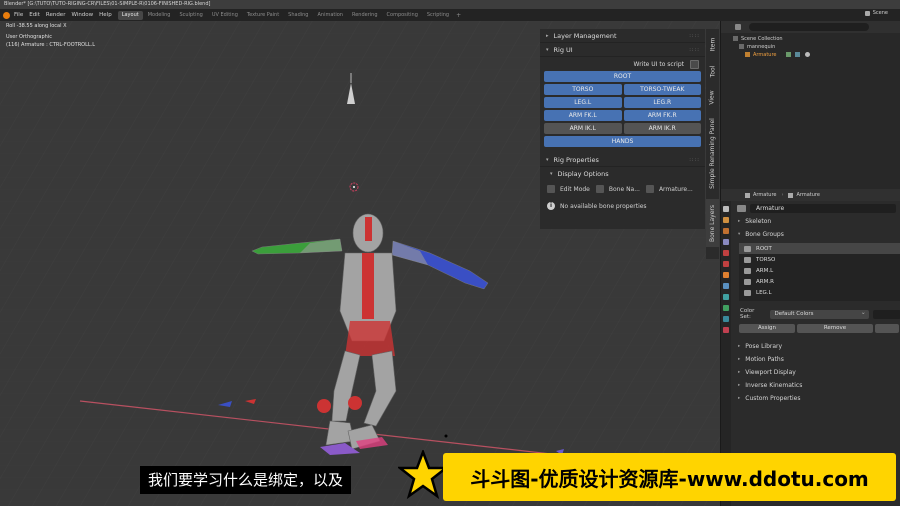 The image size is (900, 506). What do you see at coordinates (816, 372) in the screenshot?
I see `section-viewport-display: ▸ Viewport Display` at bounding box center [816, 372].